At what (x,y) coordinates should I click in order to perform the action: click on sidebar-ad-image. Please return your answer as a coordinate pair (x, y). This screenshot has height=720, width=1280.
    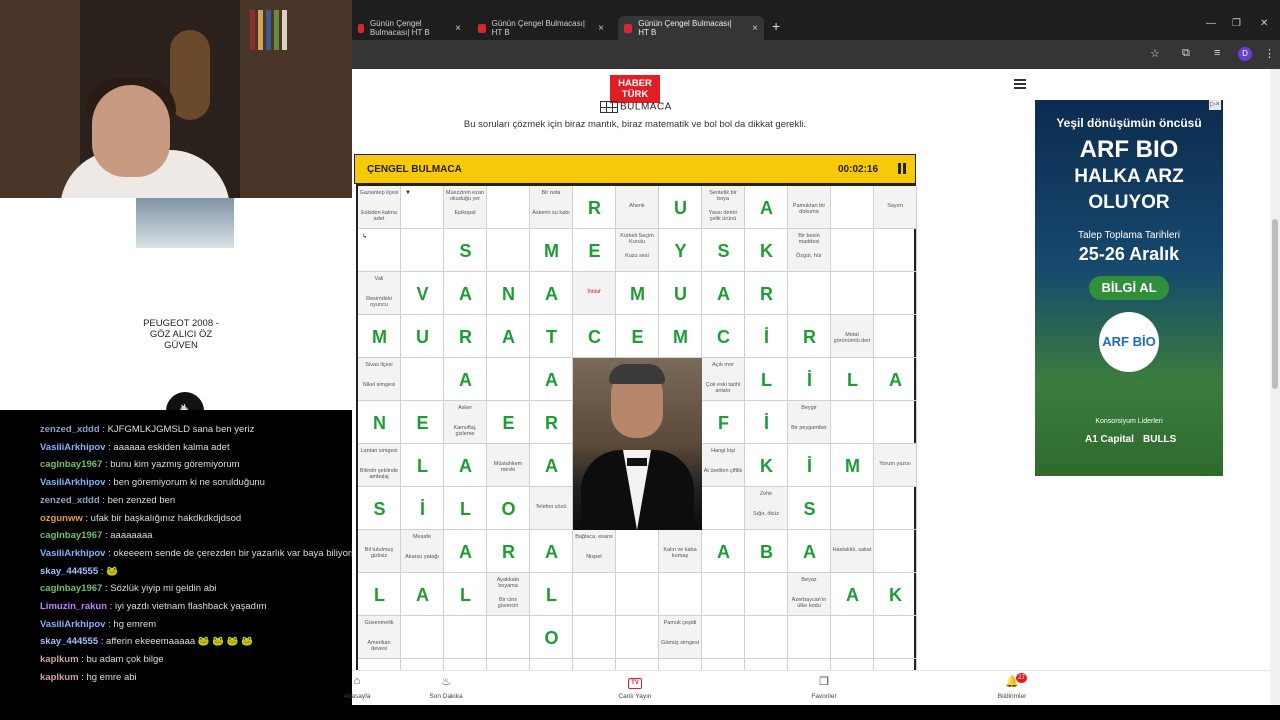
    Looking at the image, I should click on (185, 223).